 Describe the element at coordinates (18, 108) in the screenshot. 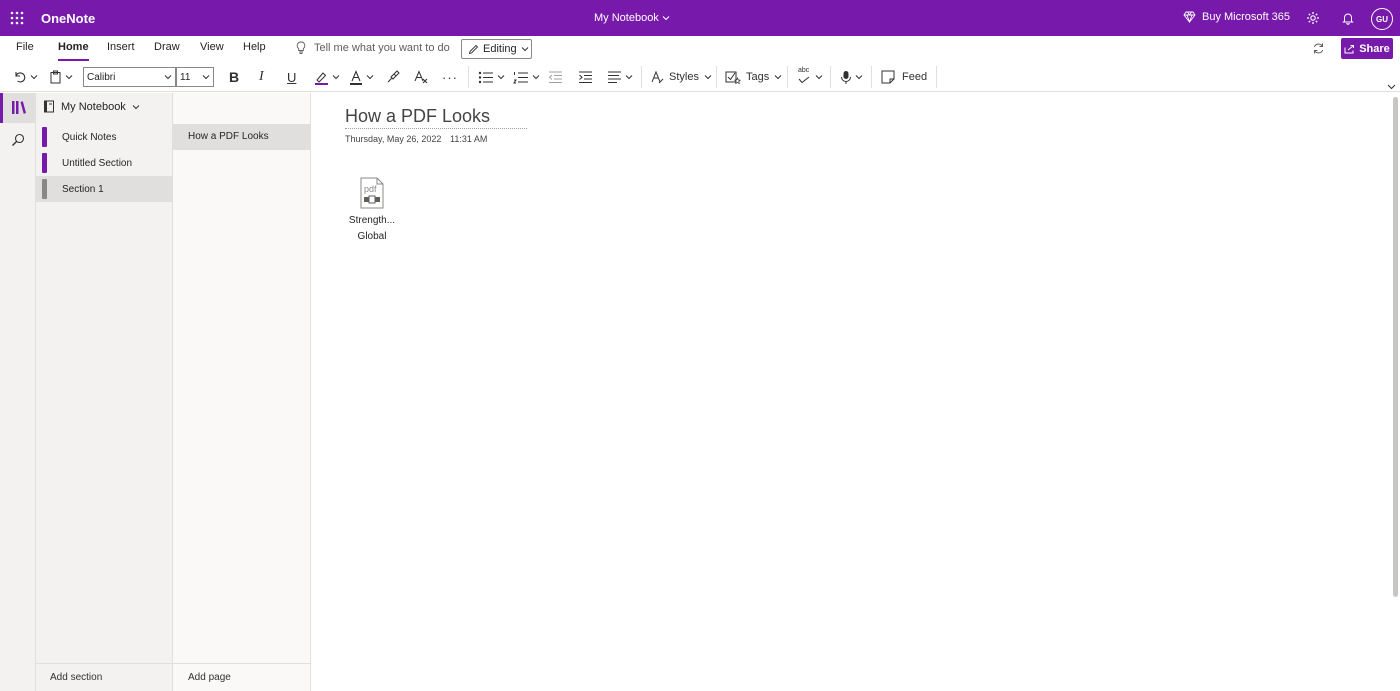

I see `notebooks-button` at that location.